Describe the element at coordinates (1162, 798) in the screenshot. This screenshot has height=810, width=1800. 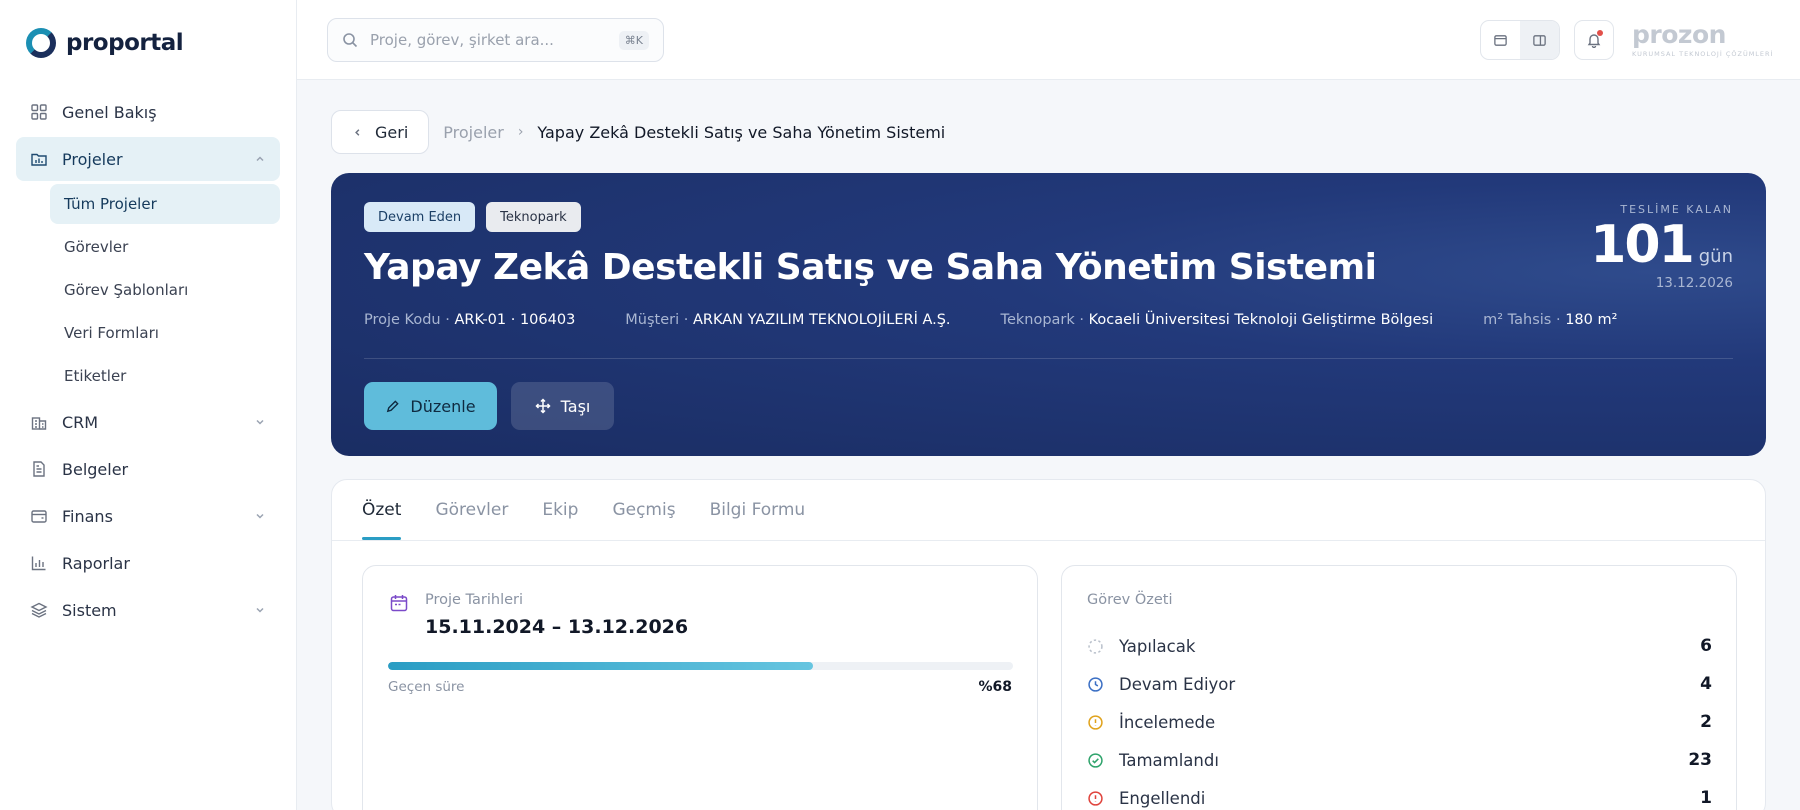
I see `task-status-name: Engellendi` at that location.